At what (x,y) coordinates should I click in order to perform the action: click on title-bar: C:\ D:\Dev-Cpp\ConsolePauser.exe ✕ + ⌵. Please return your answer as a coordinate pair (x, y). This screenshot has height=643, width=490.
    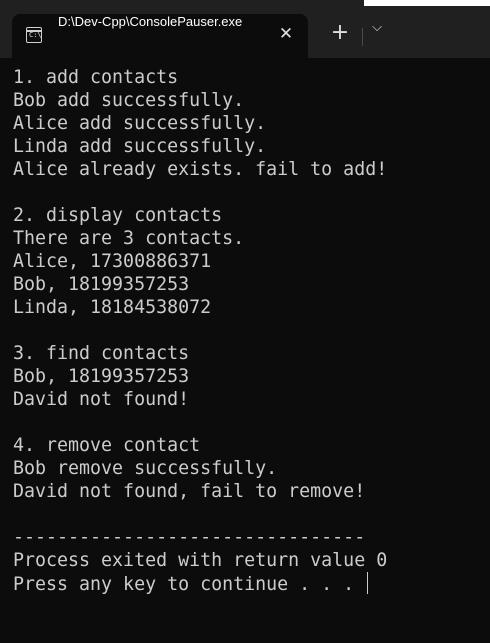
    Looking at the image, I should click on (245, 29).